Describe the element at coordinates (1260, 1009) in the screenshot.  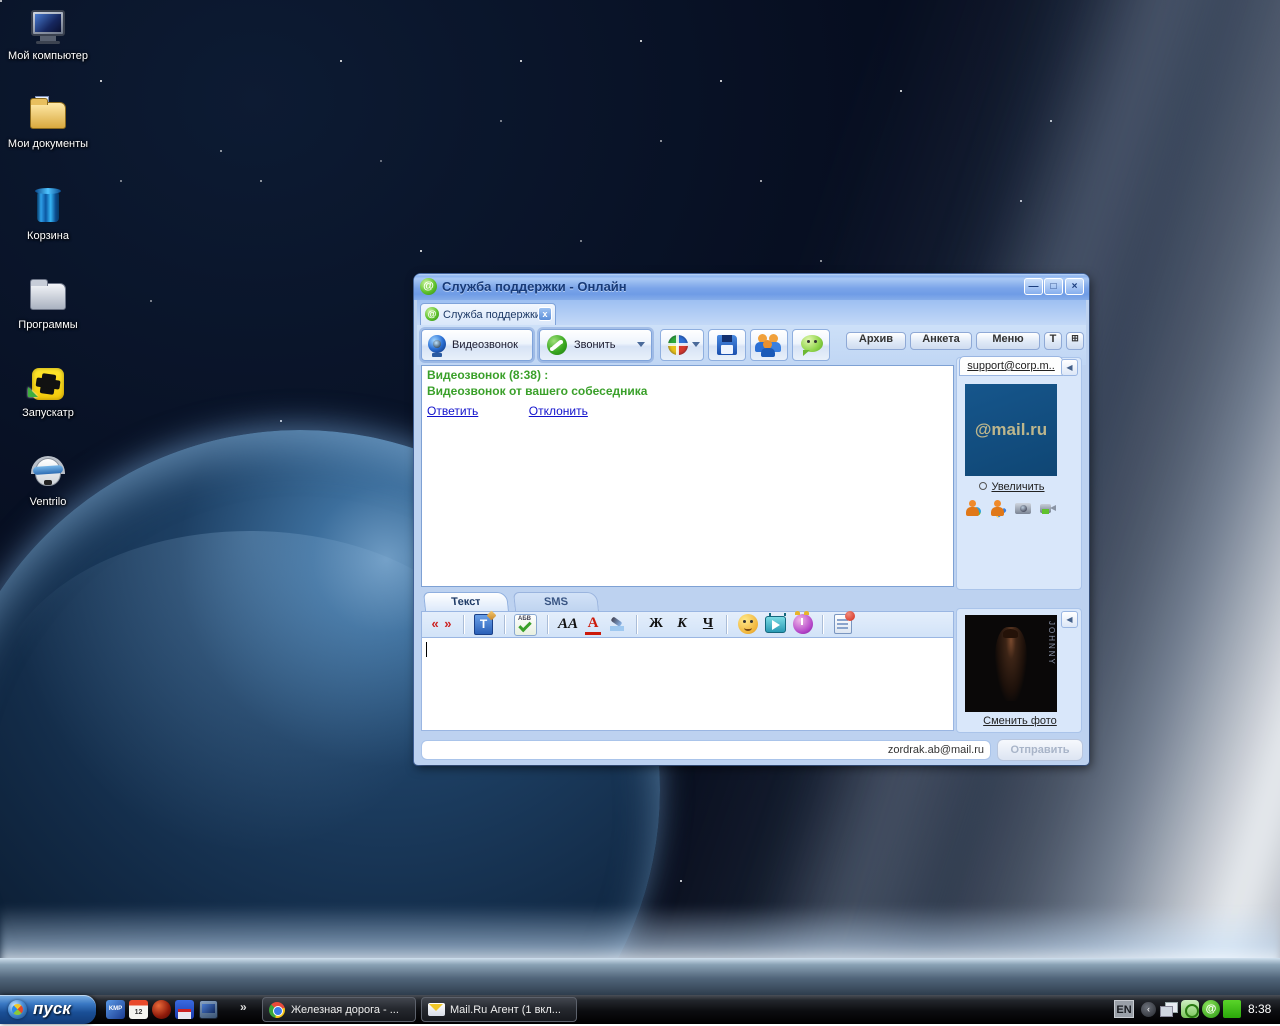
I see `tray-clock: 8:38` at that location.